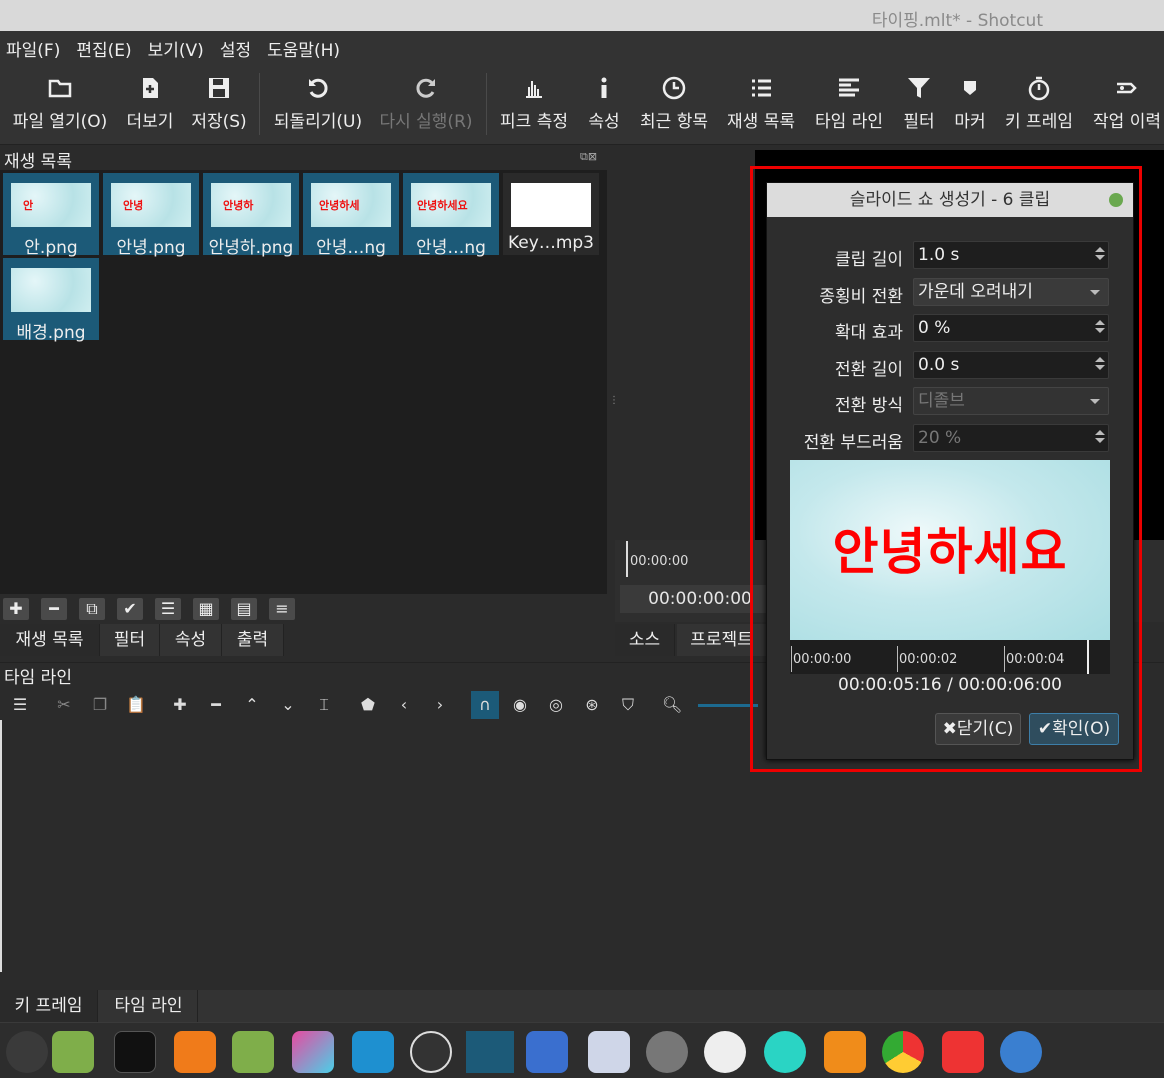 The height and width of the screenshot is (1078, 1164). I want to click on playlist-clip: 배경.png, so click(51, 300).